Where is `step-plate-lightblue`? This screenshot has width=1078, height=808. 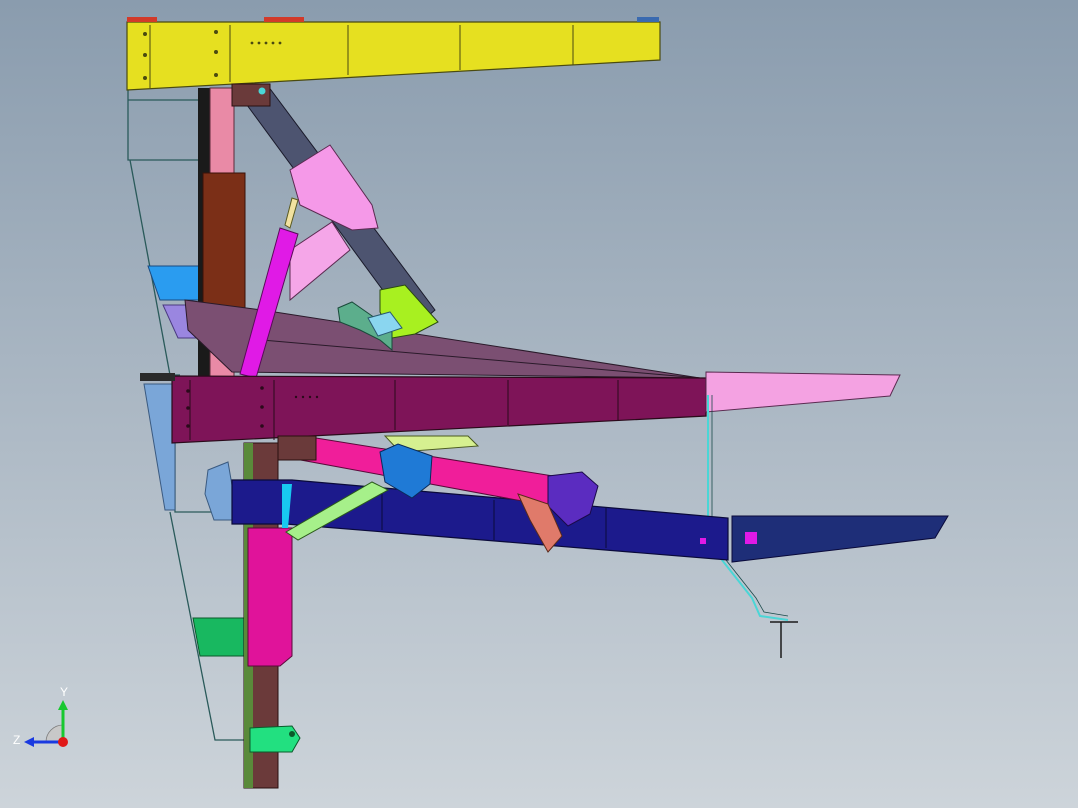 step-plate-lightblue is located at coordinates (159, 447).